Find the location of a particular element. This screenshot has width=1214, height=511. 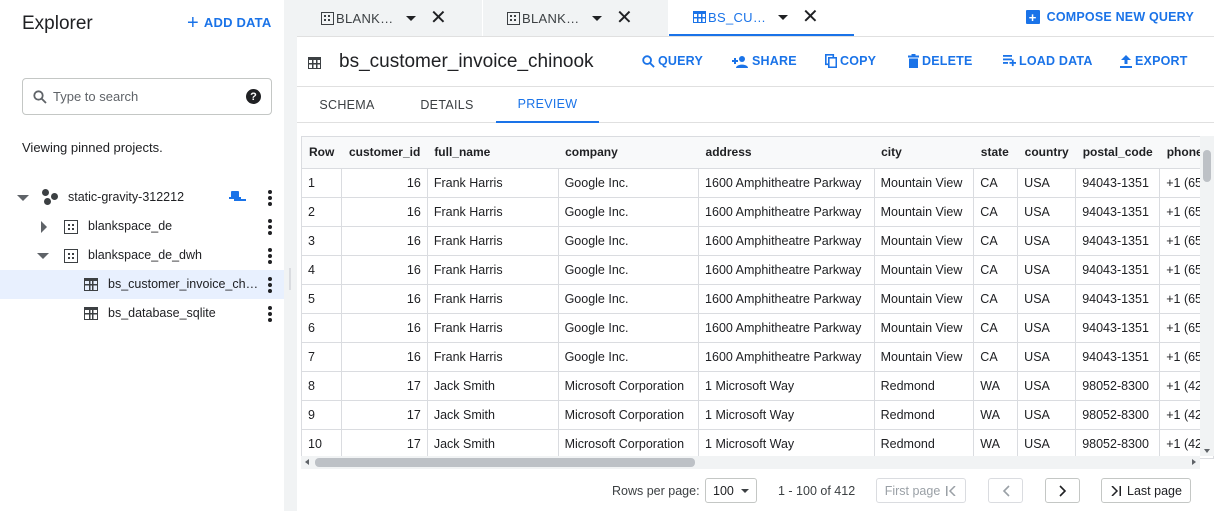

search-input: Type to search ? is located at coordinates (147, 96).